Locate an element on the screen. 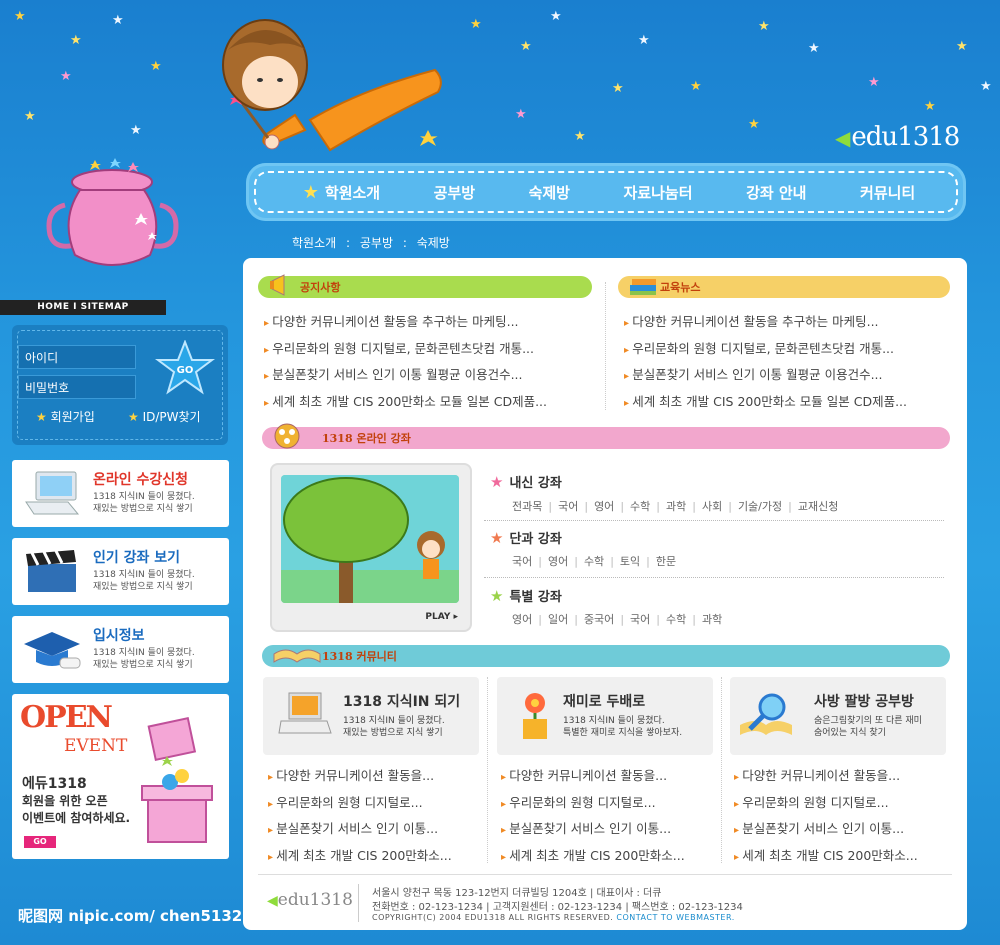 The width and height of the screenshot is (1000, 945). play-button: PLAY ▸ is located at coordinates (441, 617).